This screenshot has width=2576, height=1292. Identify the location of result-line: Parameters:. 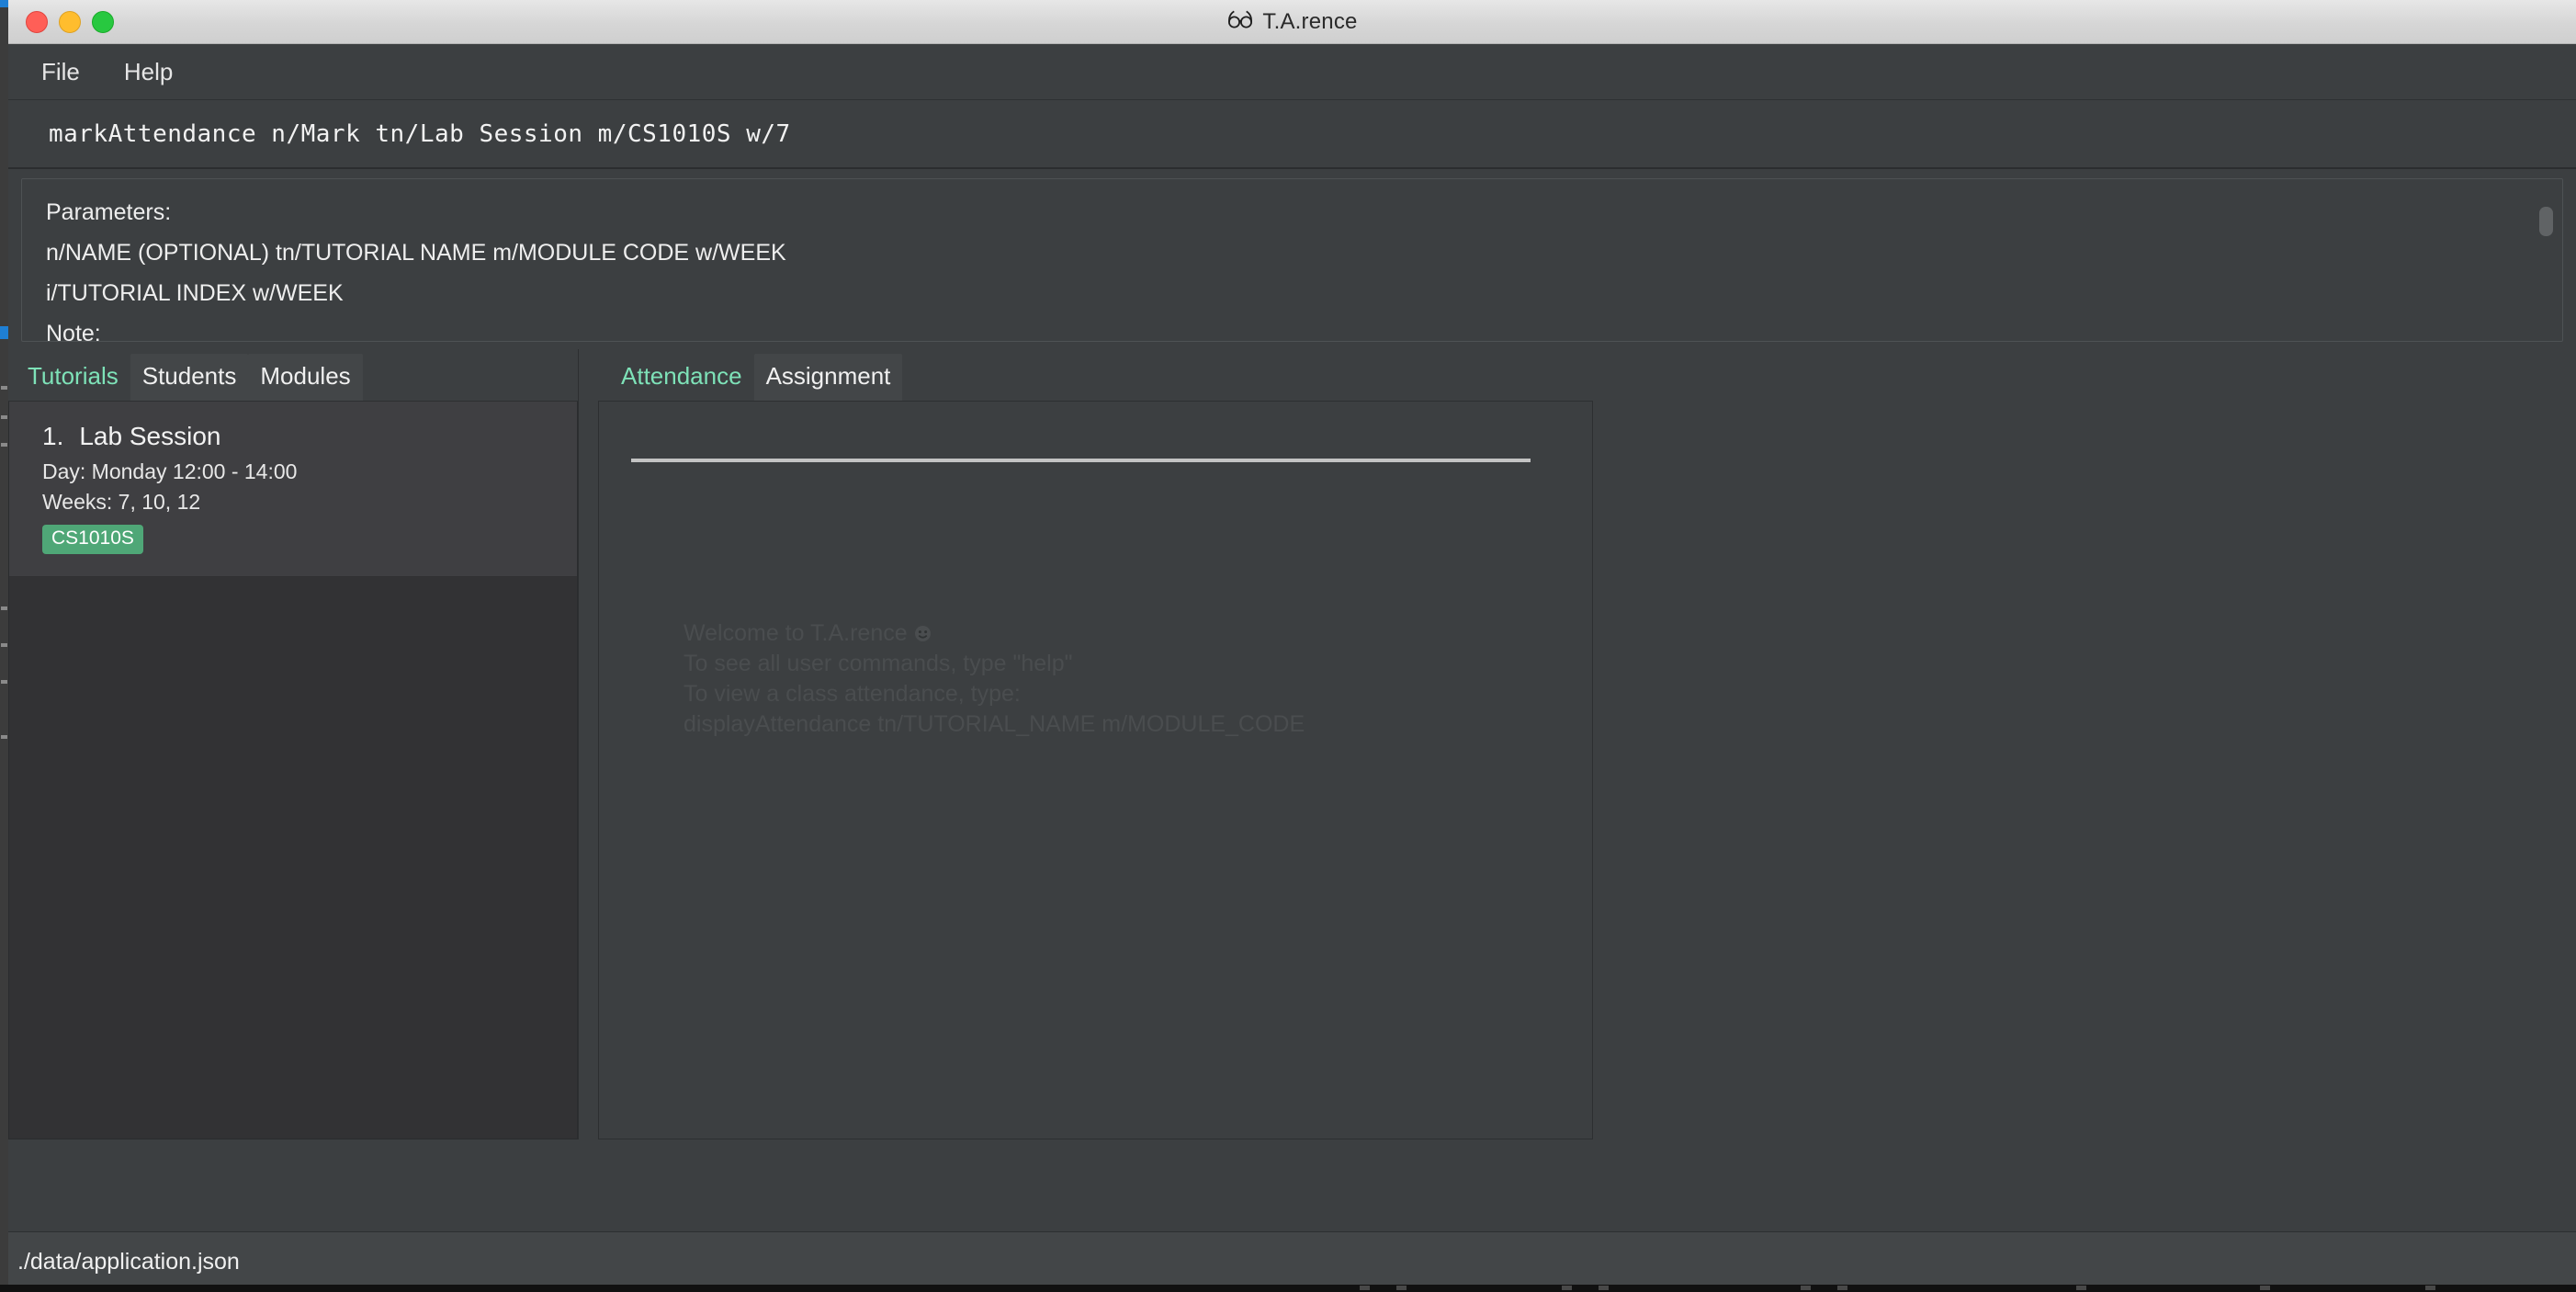
(109, 212).